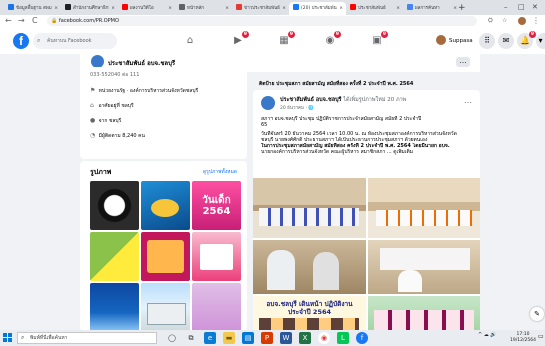 The height and width of the screenshot is (346, 545). What do you see at coordinates (116, 106) in the screenshot?
I see `intro-lives-text: อาศัยอยู่ที่ ชลบุรี` at bounding box center [116, 106].